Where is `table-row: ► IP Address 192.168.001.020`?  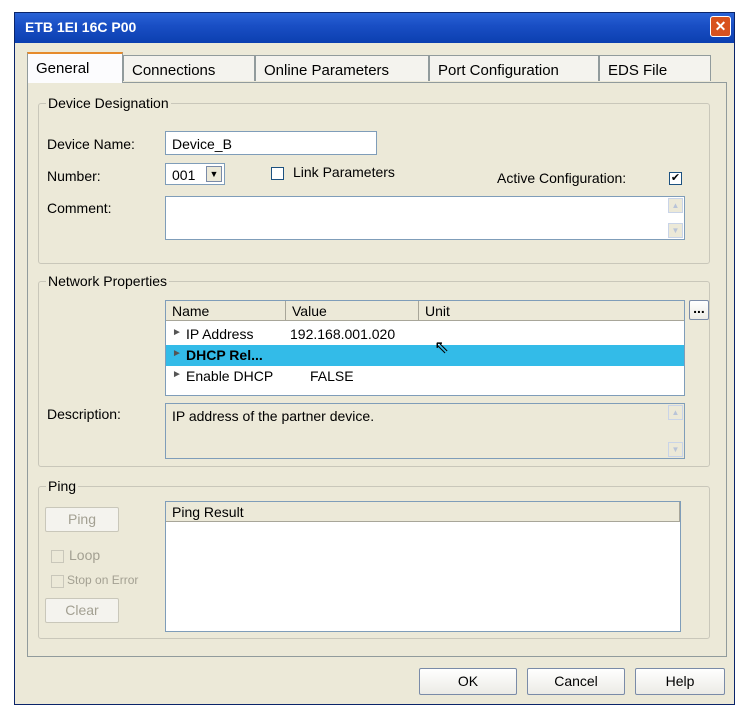
table-row: ► IP Address 192.168.001.020 is located at coordinates (425, 334).